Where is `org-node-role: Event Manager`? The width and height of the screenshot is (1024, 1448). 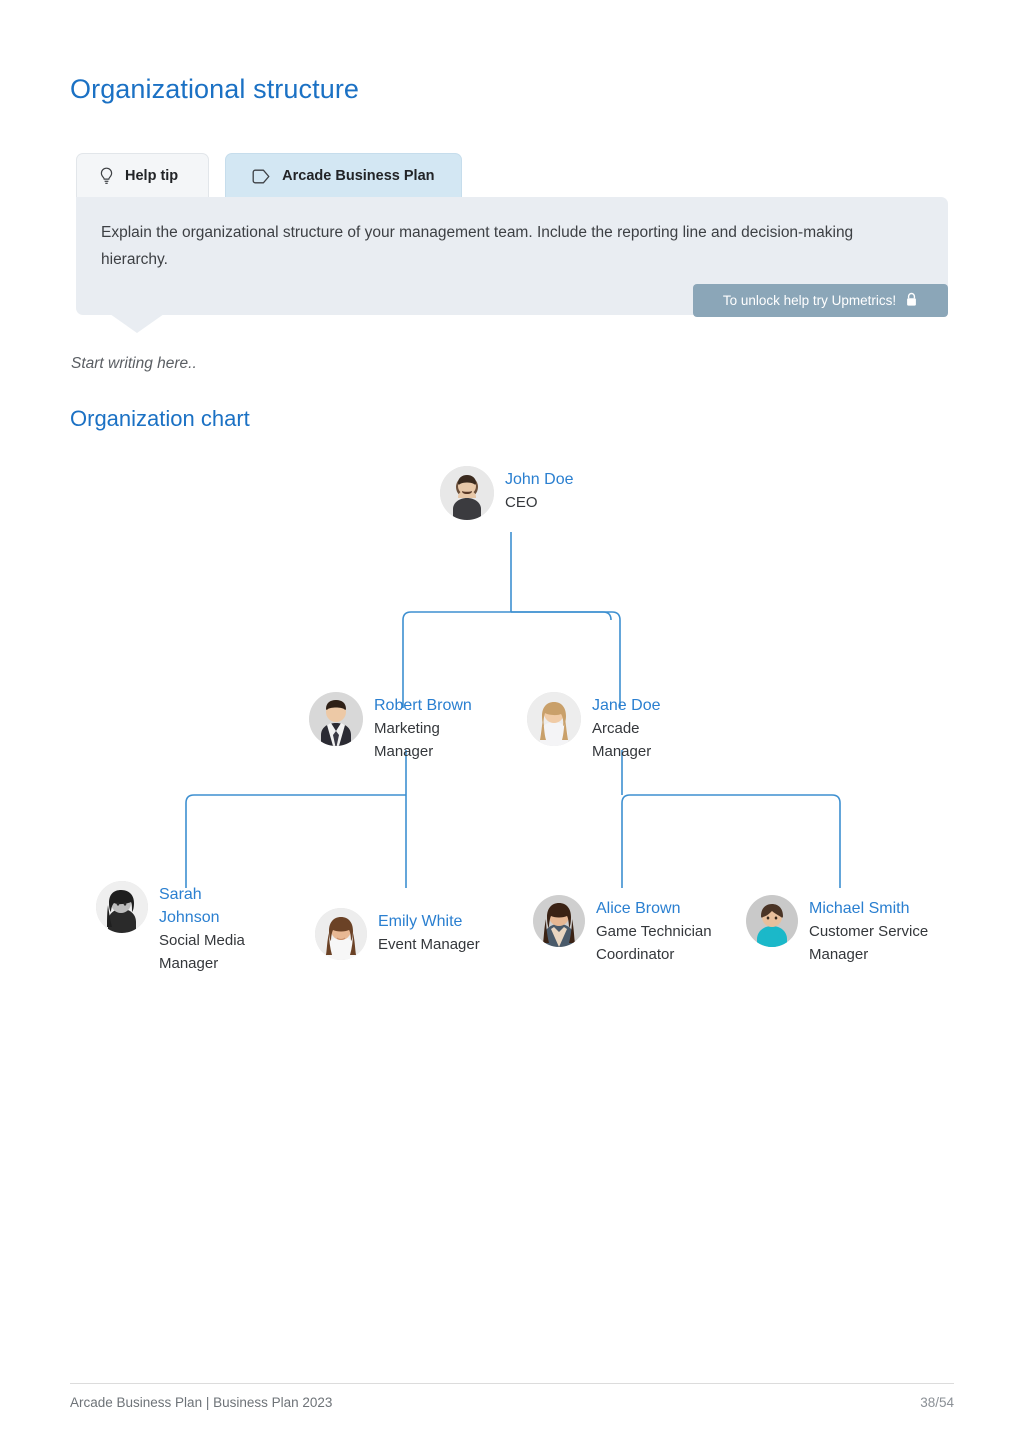
org-node-role: Event Manager is located at coordinates (429, 944).